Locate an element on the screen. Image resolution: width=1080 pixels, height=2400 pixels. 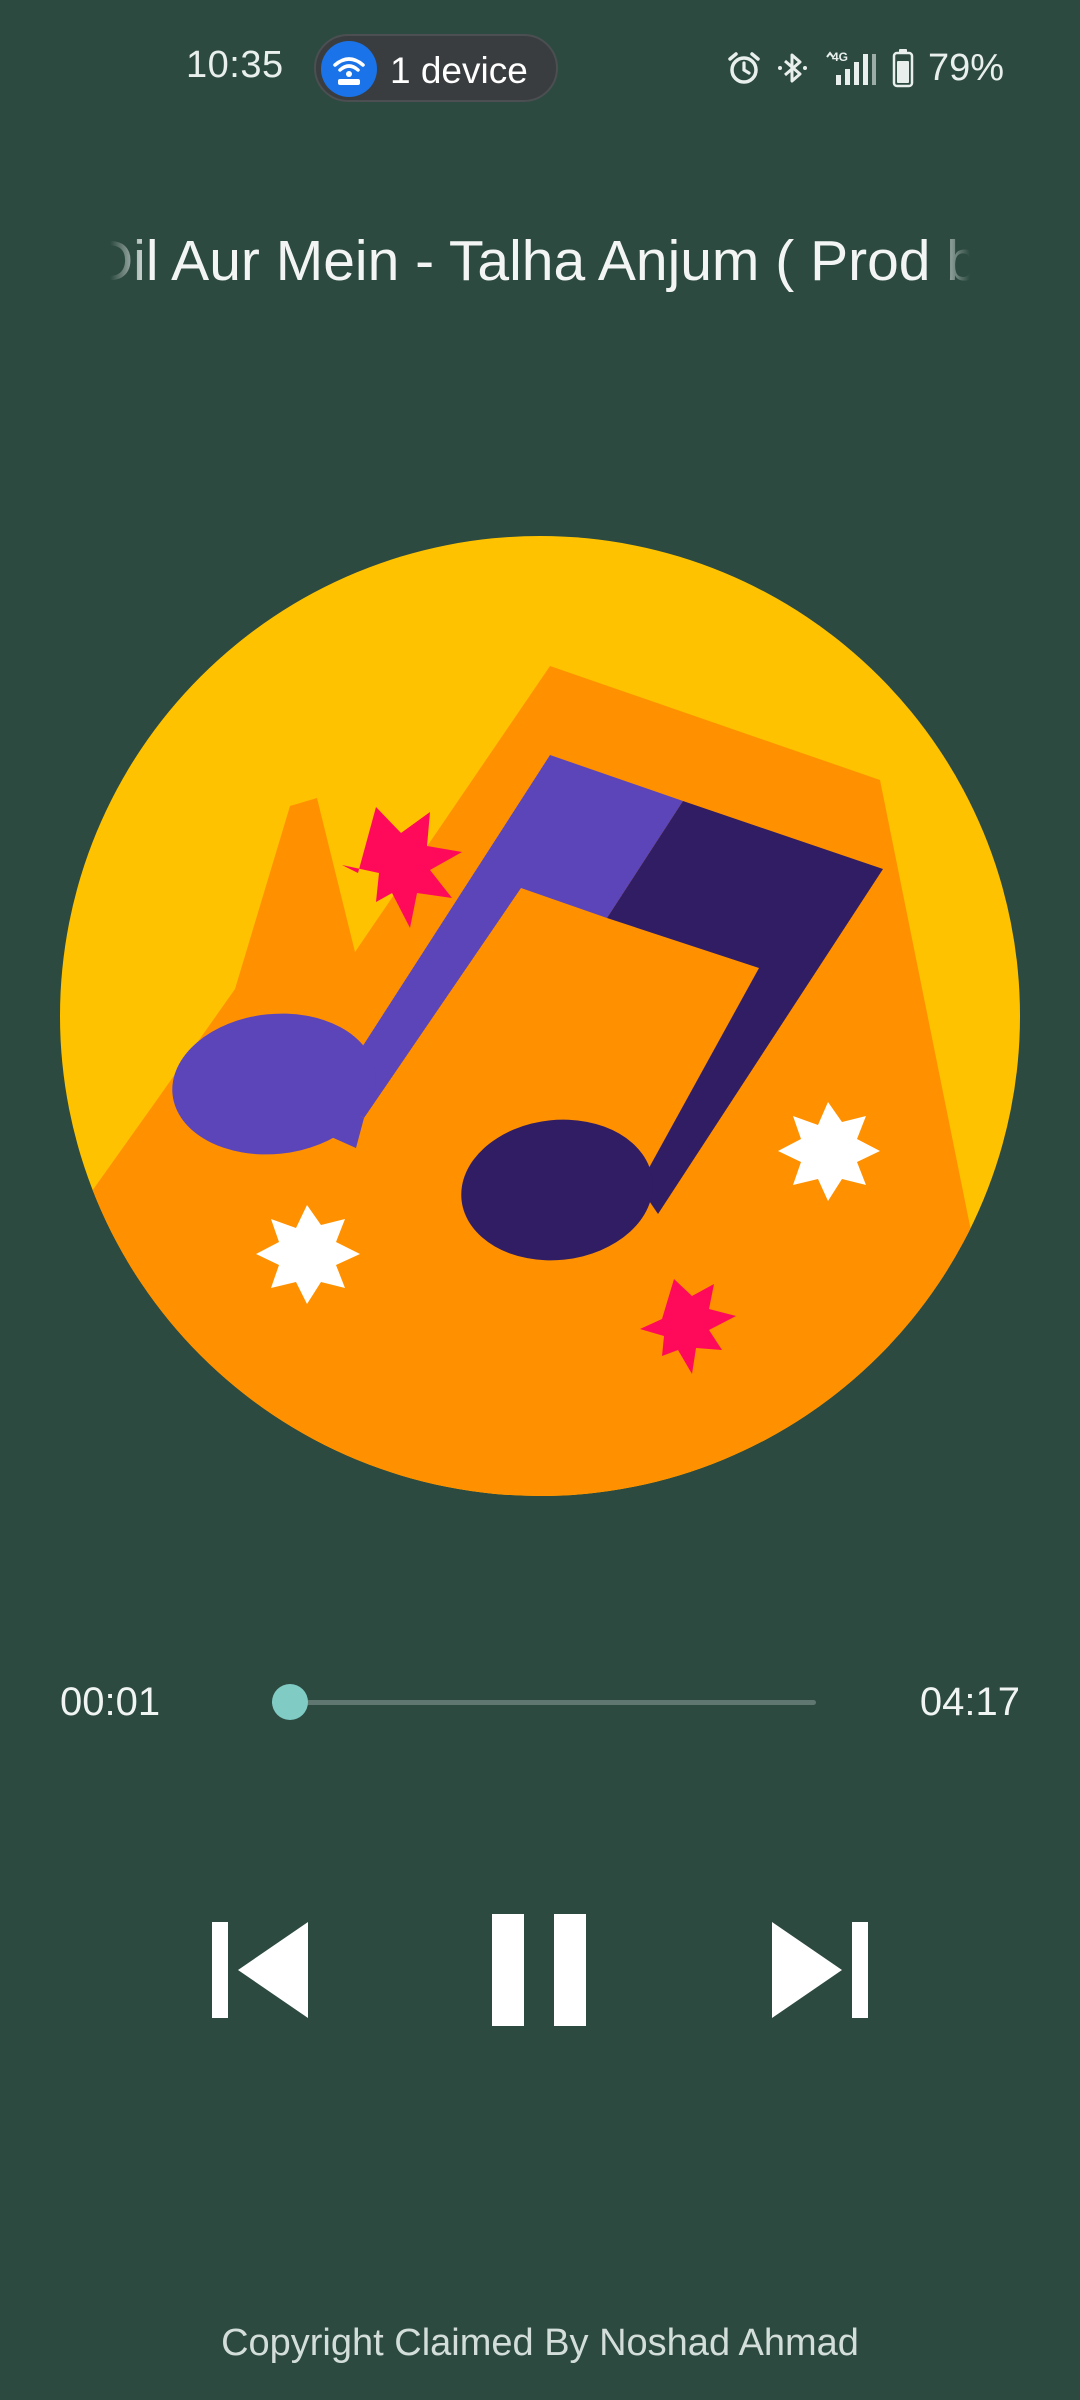
skip-next-icon is located at coordinates (820, 1970).